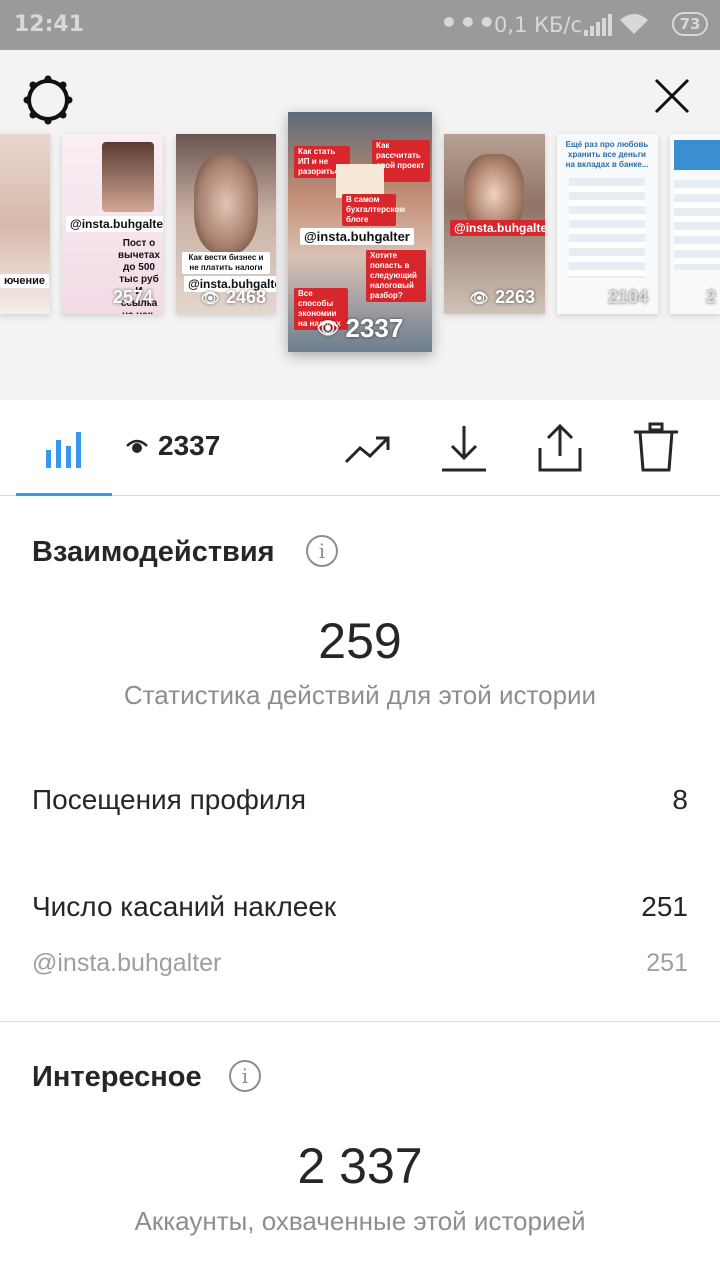  What do you see at coordinates (25, 281) in the screenshot?
I see `story-caption: ючение` at bounding box center [25, 281].